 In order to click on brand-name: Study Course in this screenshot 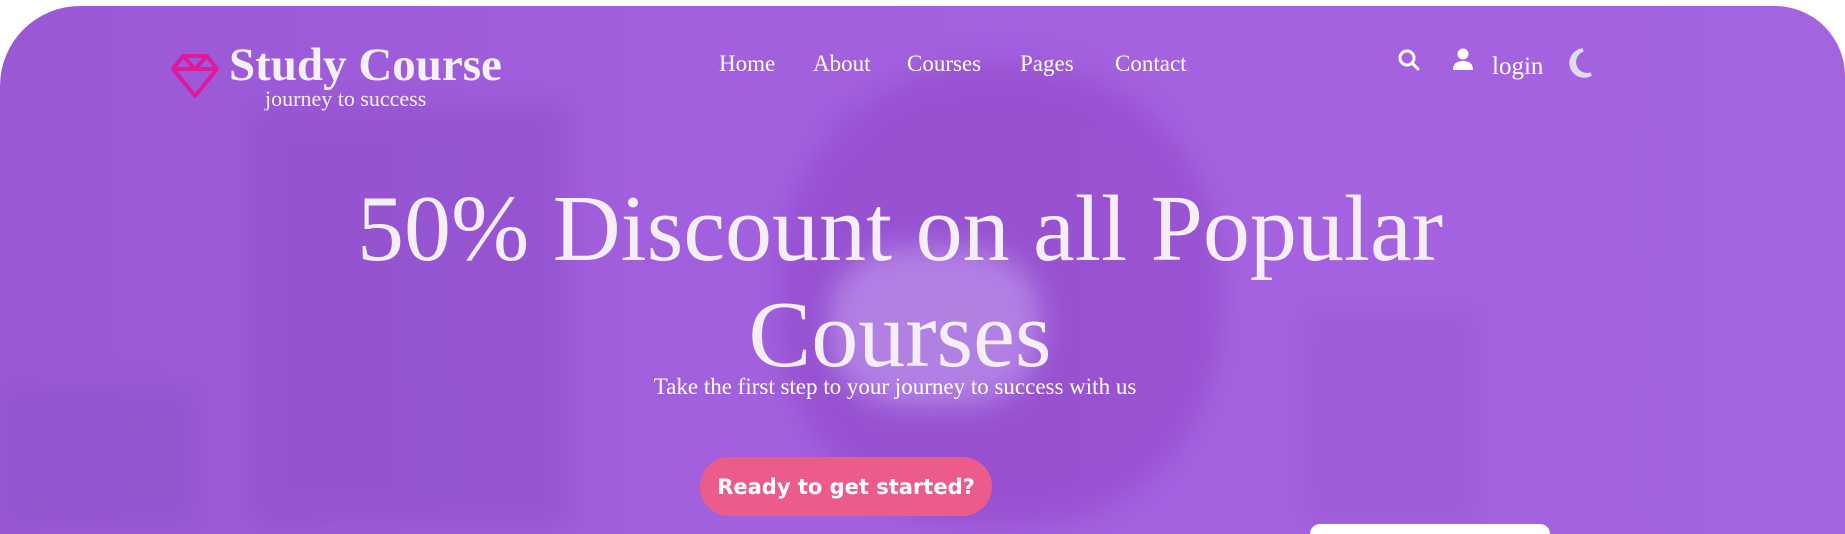, I will do `click(365, 65)`.